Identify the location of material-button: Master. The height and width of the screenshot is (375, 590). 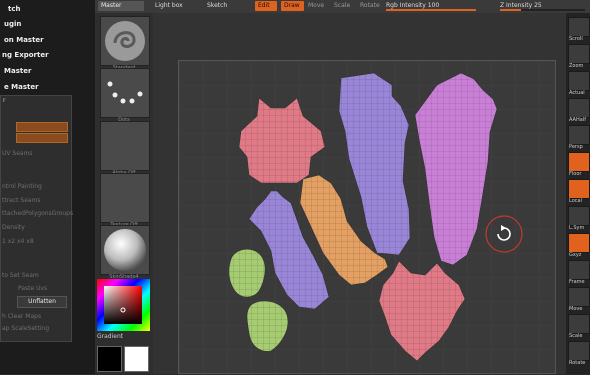
(121, 6).